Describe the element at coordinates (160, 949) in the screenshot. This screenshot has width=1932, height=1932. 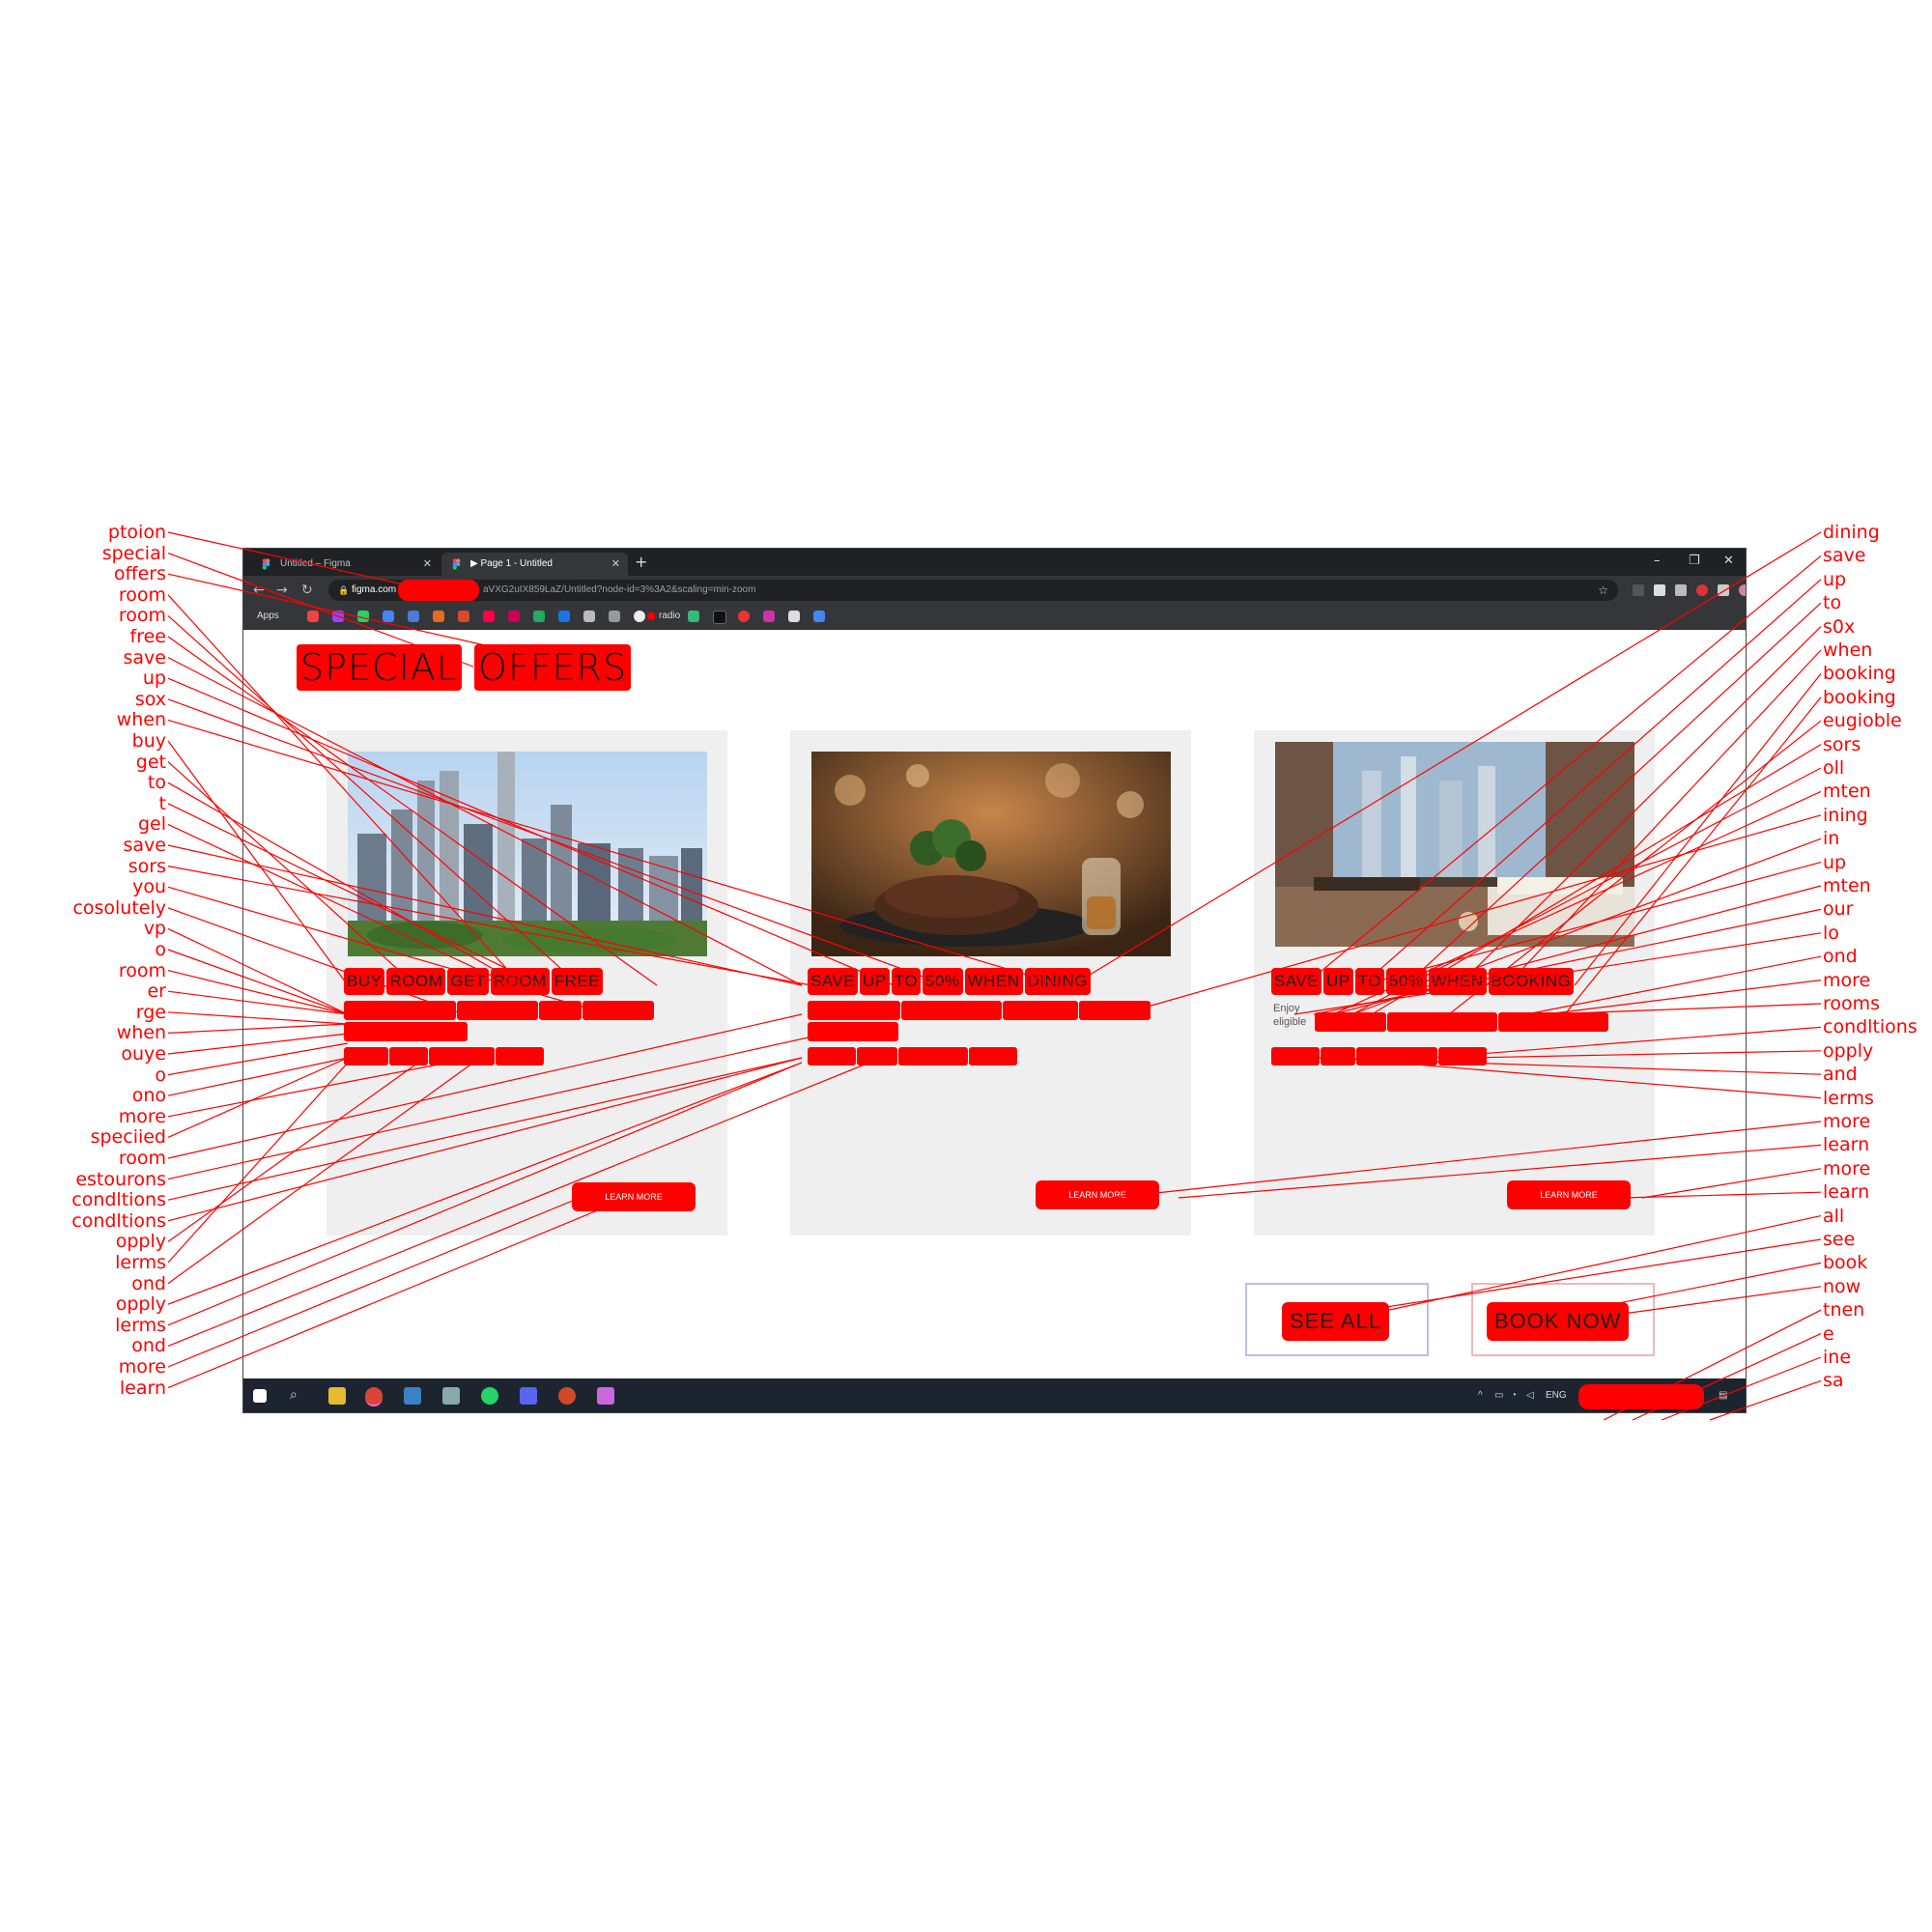
I see `ocr-label: o` at that location.